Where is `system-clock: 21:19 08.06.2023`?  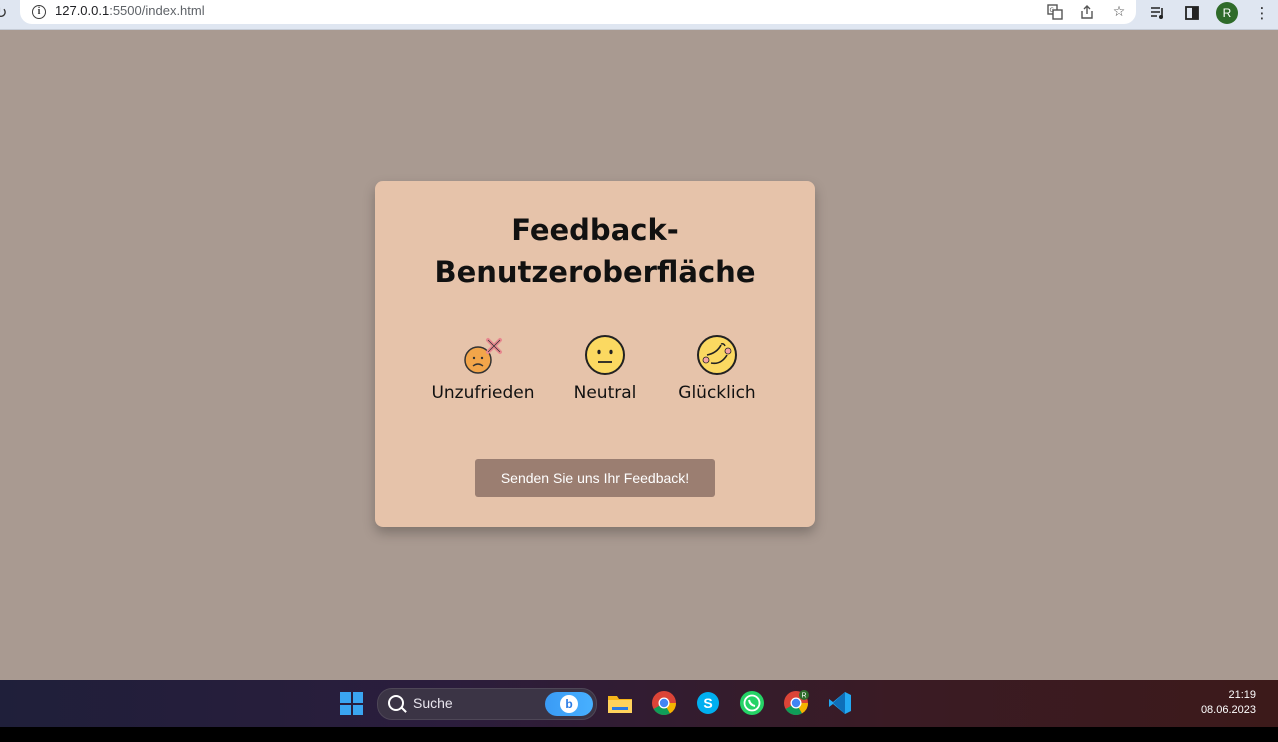 system-clock: 21:19 08.06.2023 is located at coordinates (1228, 703).